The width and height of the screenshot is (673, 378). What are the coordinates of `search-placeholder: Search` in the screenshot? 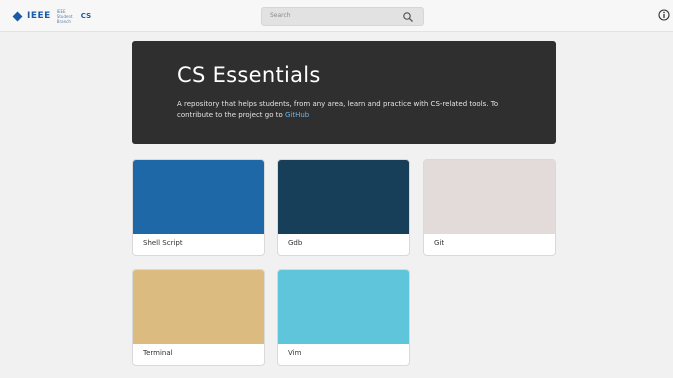 It's located at (280, 15).